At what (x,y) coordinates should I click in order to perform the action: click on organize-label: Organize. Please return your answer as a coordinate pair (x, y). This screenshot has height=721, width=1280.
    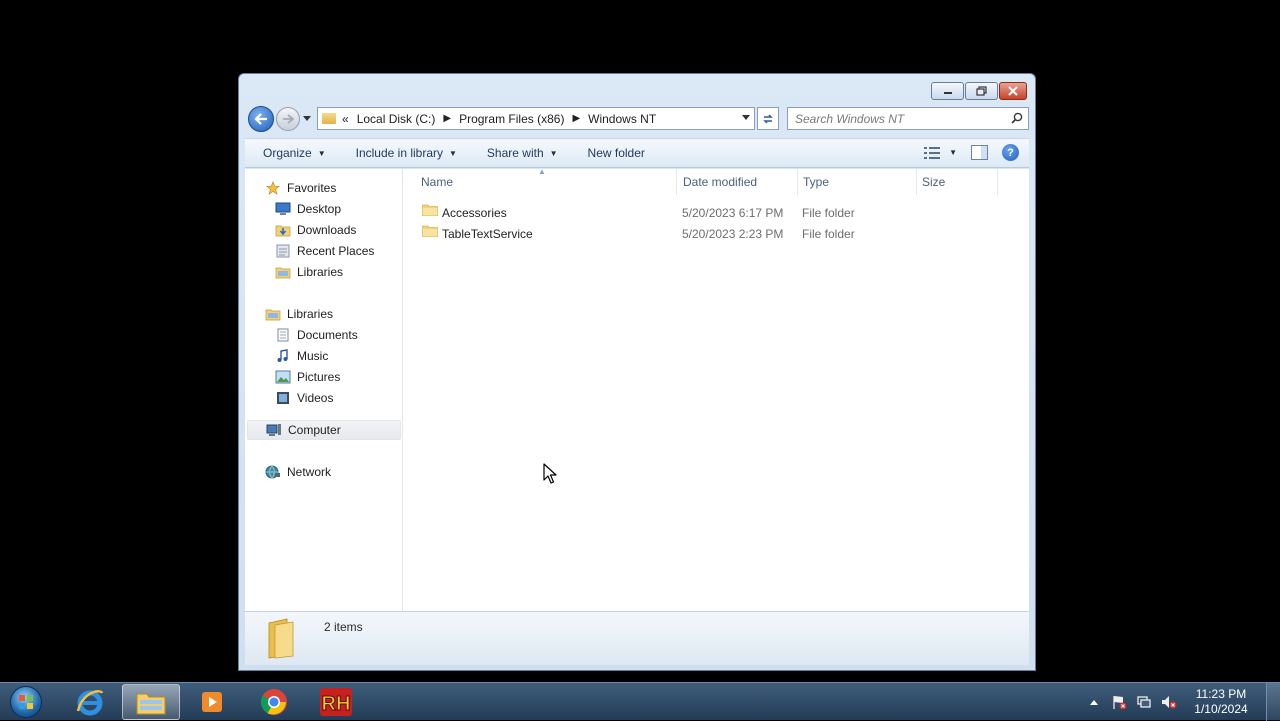
    Looking at the image, I should click on (287, 153).